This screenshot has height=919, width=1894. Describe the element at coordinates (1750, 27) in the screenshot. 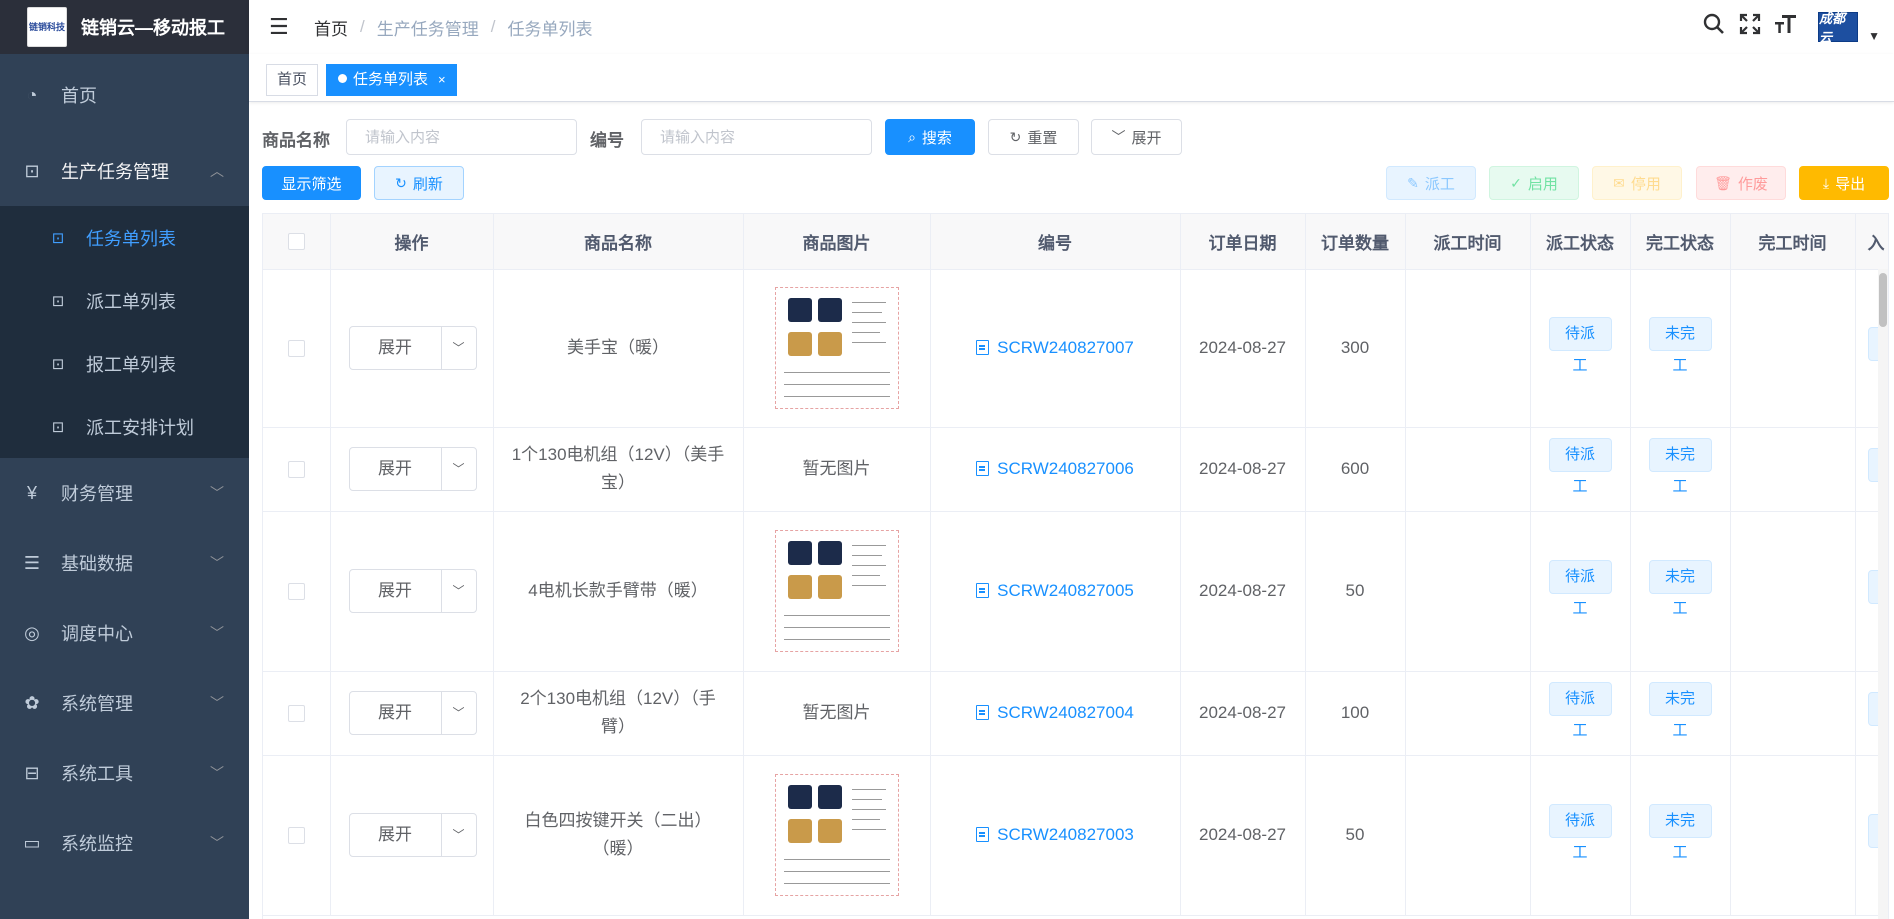

I see `fullscreen-icon` at that location.